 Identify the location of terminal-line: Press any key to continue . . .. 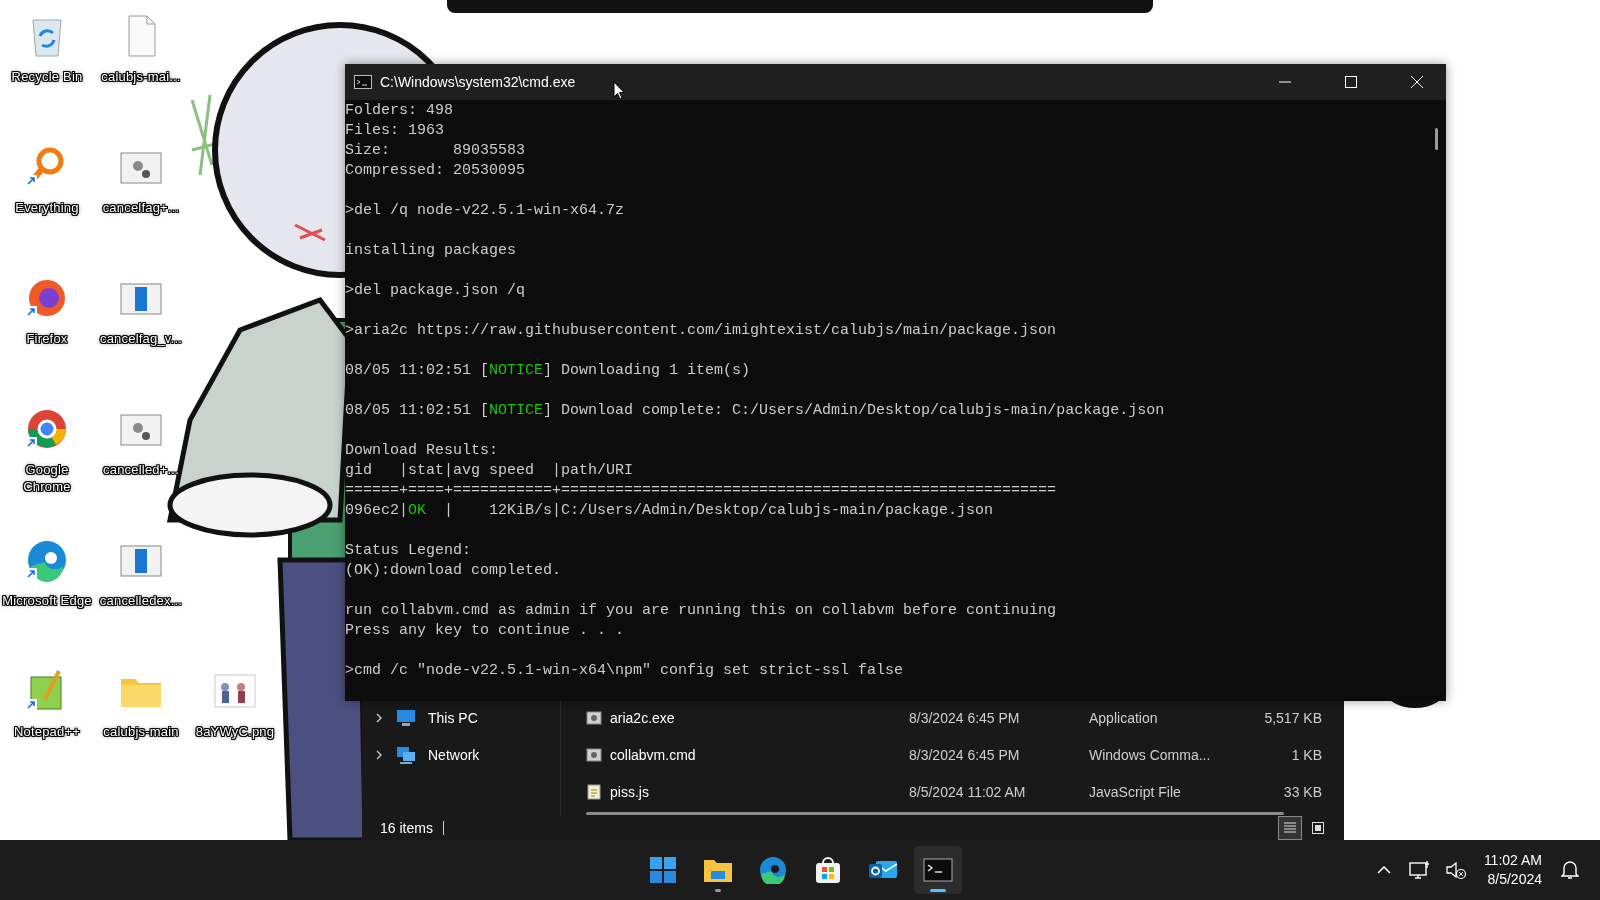
(485, 631).